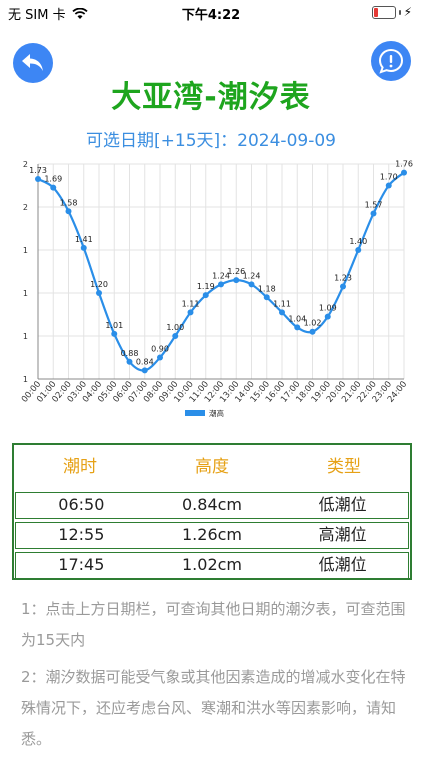 The width and height of the screenshot is (422, 761). I want to click on legend-label: 潮高, so click(216, 413).